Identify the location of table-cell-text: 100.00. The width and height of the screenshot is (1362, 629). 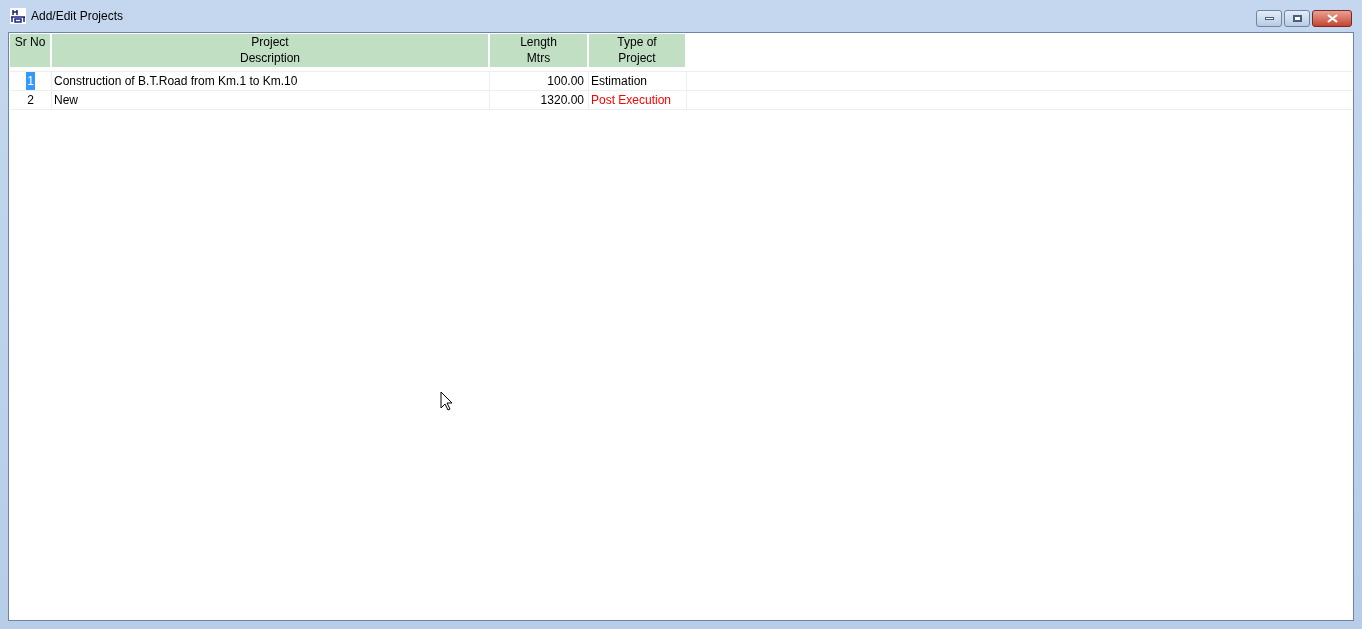
(565, 81).